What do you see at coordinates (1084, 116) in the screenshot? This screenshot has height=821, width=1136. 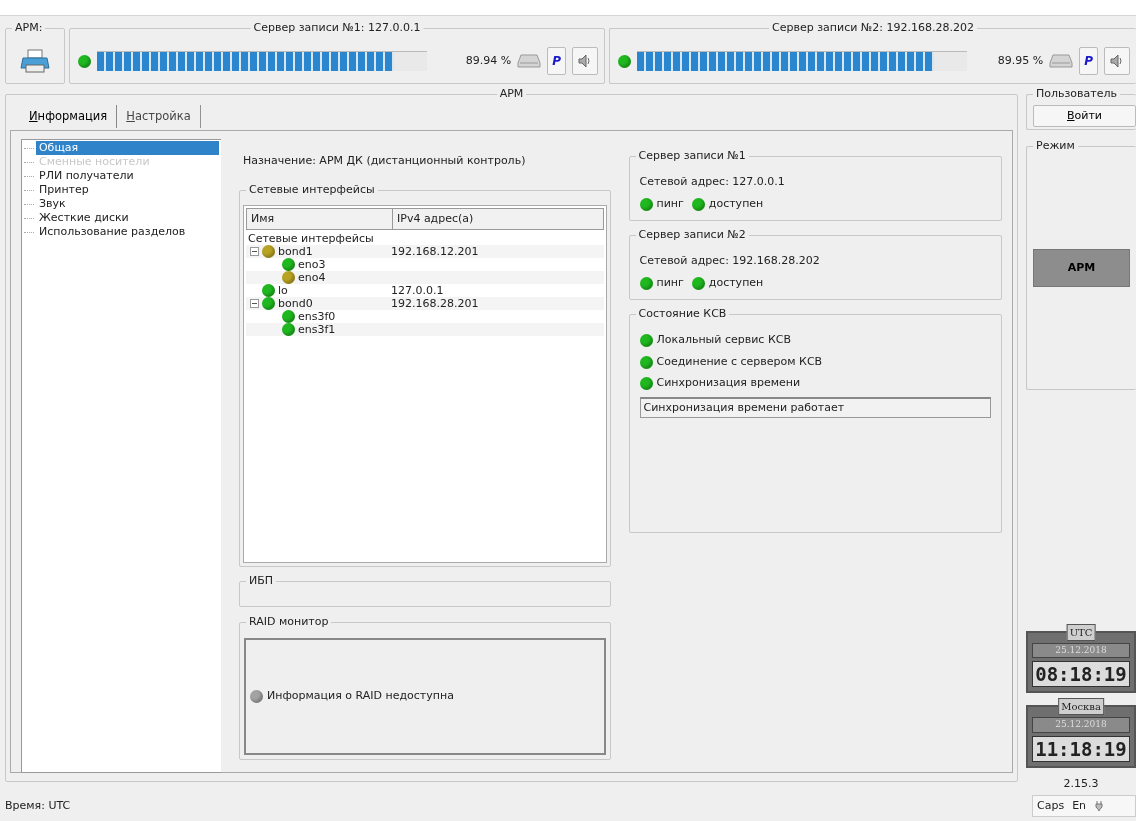 I see `login-button: Войти` at bounding box center [1084, 116].